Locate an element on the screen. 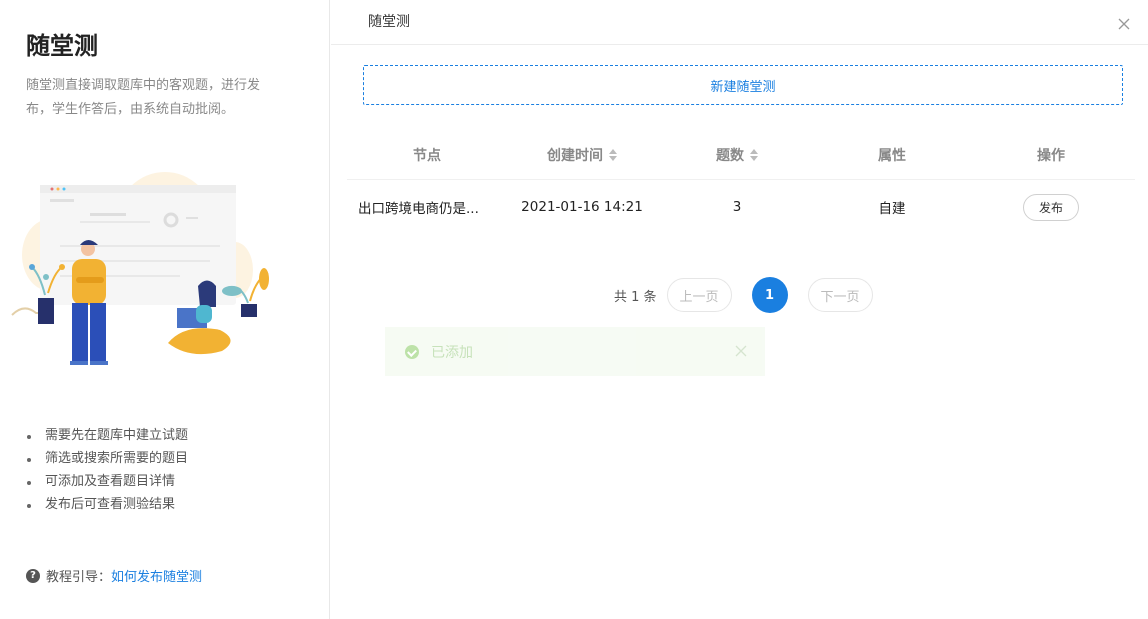 This screenshot has width=1148, height=619. page-number-current: 1 is located at coordinates (769, 295).